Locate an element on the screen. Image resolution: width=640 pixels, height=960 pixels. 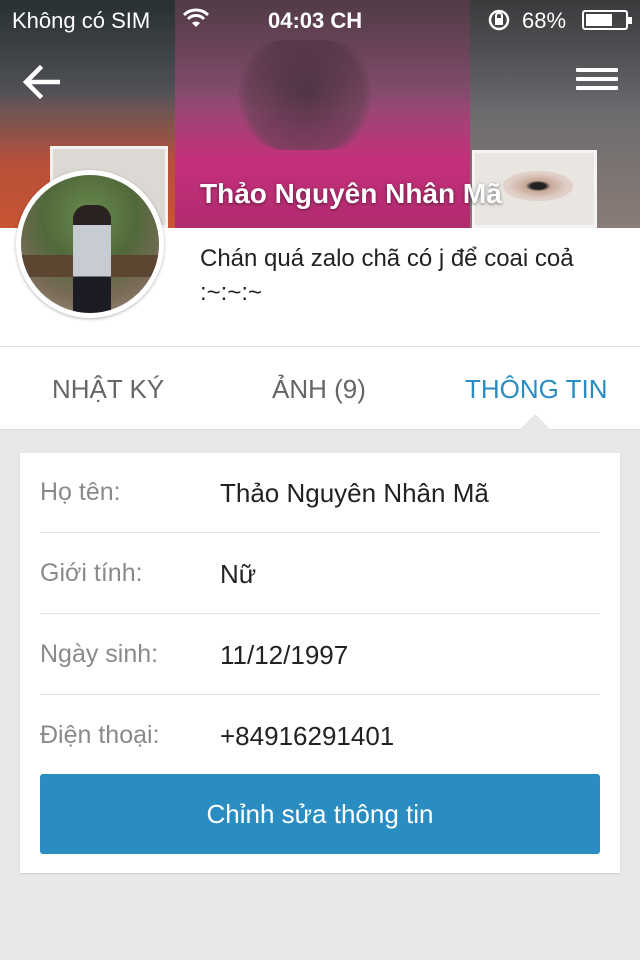
info-value: +84916291401 is located at coordinates (307, 736).